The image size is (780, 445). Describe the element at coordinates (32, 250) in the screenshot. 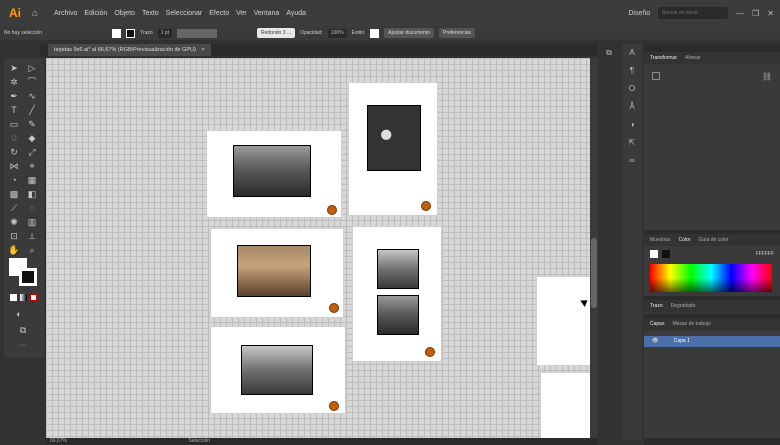

I see `zoom-tool-icon: ⌕` at that location.